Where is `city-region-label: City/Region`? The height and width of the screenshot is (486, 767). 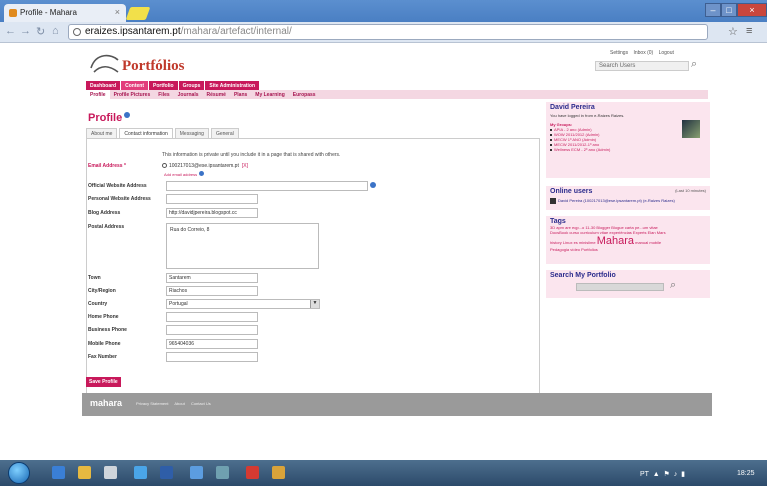 city-region-label: City/Region is located at coordinates (102, 291).